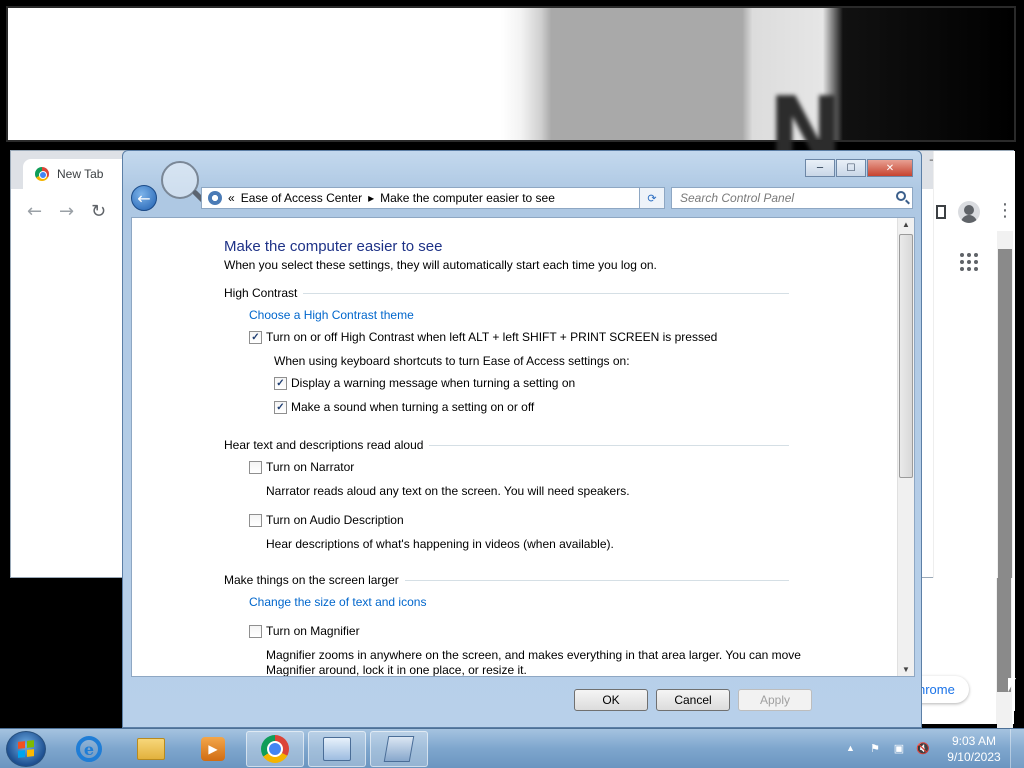 The width and height of the screenshot is (1024, 768). Describe the element at coordinates (42, 174) in the screenshot. I see `chrome-logo-icon` at that location.